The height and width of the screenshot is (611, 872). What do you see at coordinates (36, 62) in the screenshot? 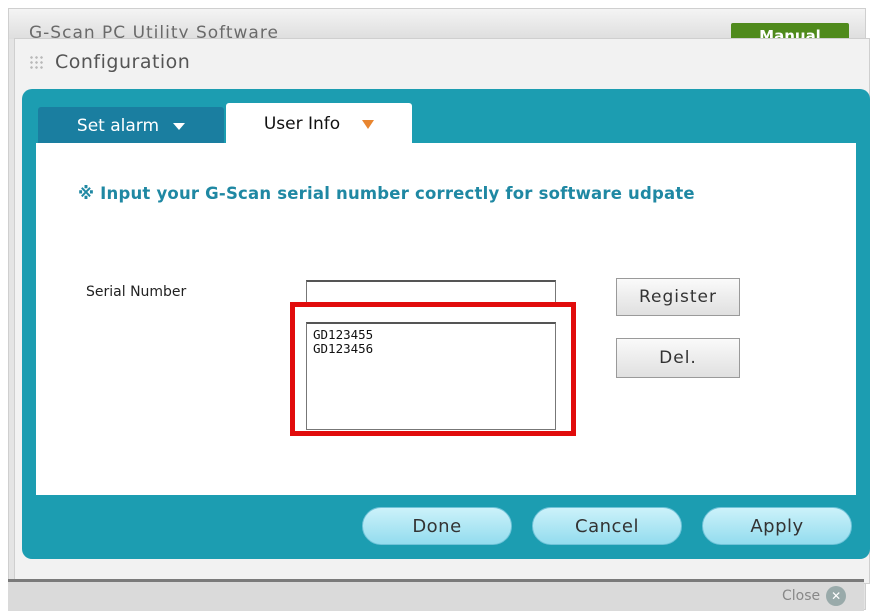
I see `grip-dots-icon` at bounding box center [36, 62].